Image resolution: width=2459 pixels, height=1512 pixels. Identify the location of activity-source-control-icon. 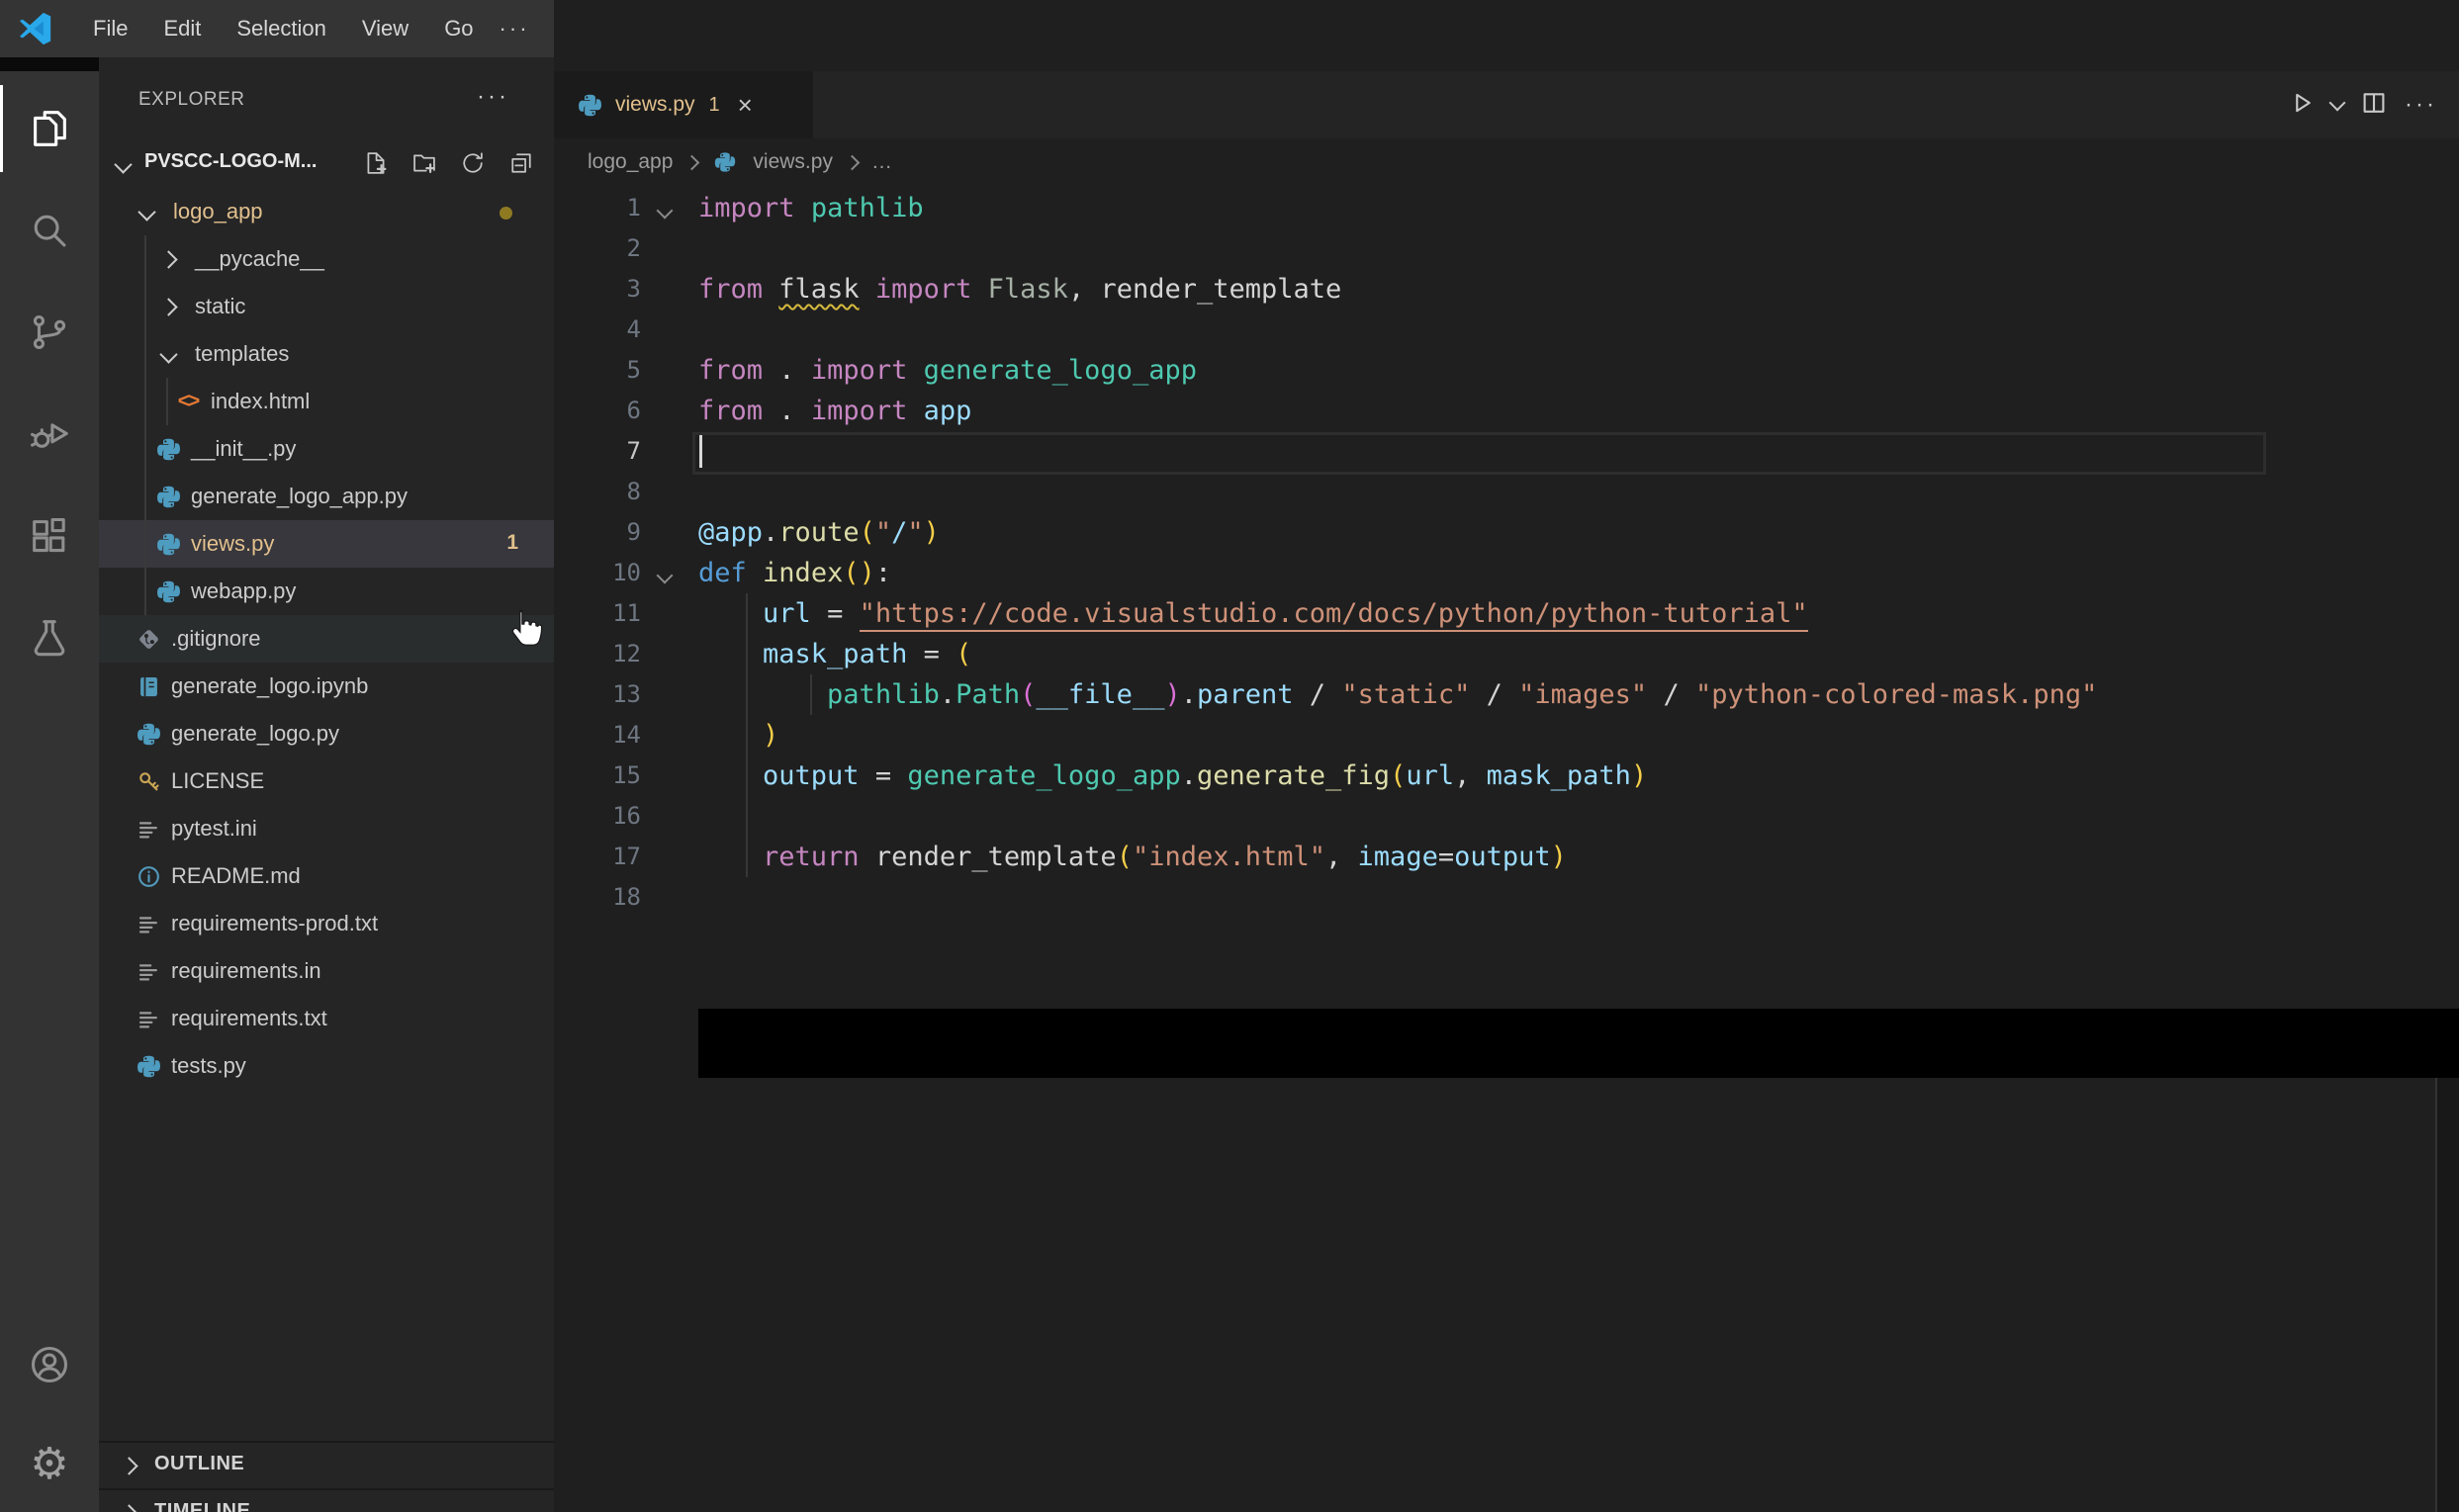
(50, 332).